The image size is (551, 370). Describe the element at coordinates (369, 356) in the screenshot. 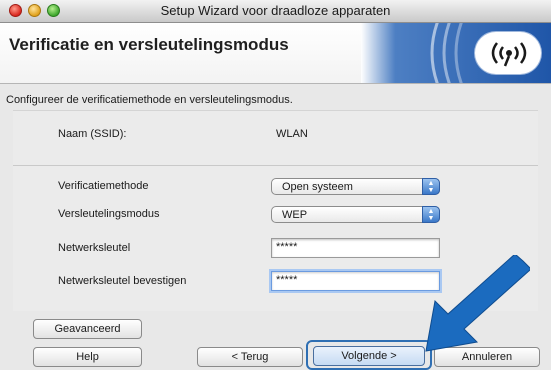

I see `next-button: Volgende >` at that location.